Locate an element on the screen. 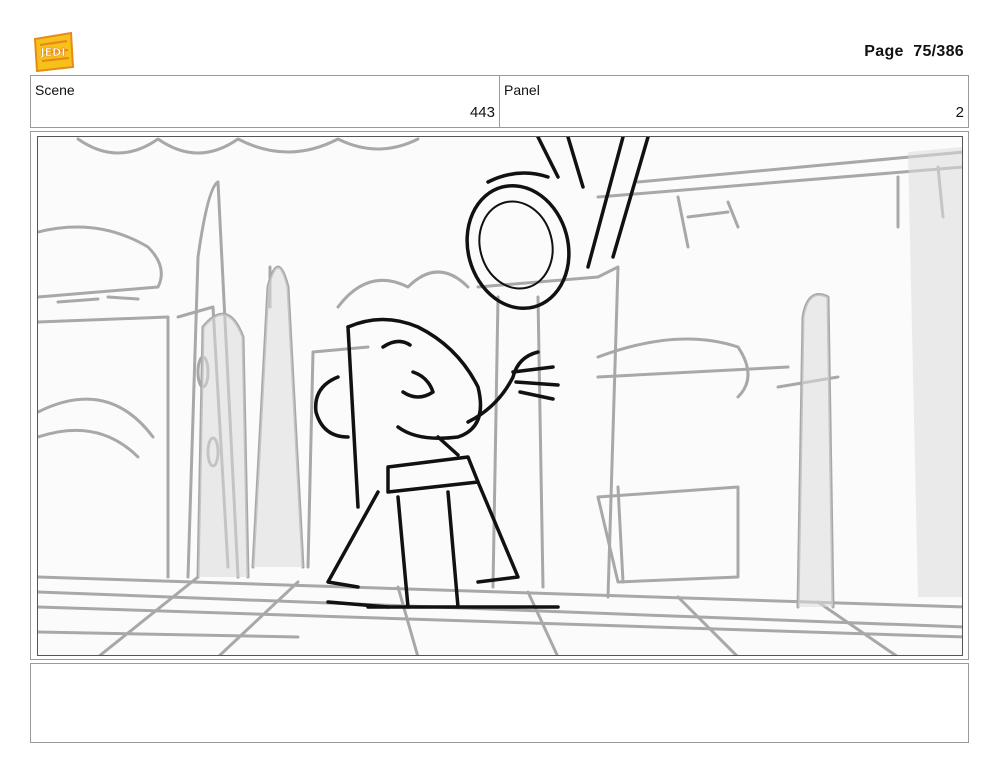 This screenshot has height=773, width=1000. page-number: Page 75/386 is located at coordinates (914, 52).